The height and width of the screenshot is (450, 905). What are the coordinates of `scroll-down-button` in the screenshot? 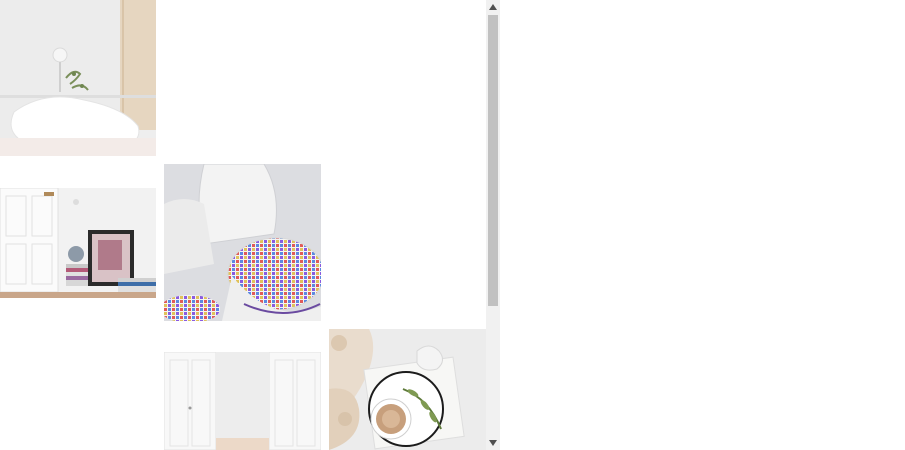 It's located at (493, 443).